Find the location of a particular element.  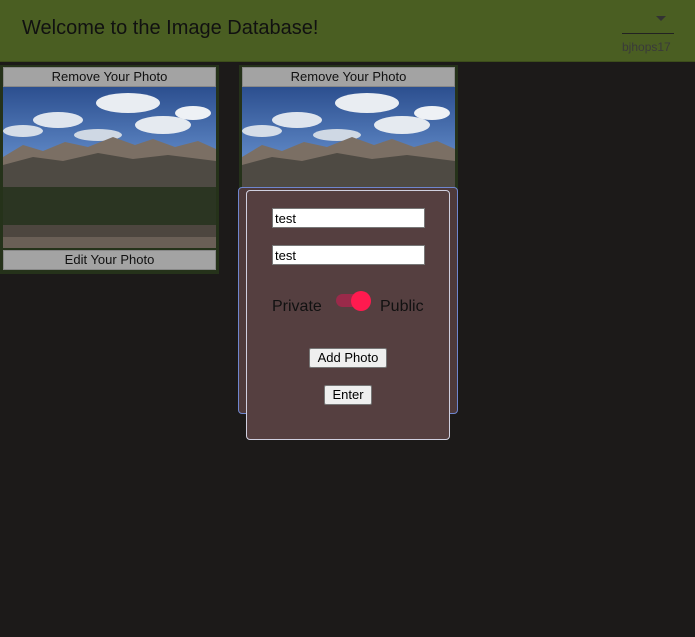

title-input is located at coordinates (348, 218).